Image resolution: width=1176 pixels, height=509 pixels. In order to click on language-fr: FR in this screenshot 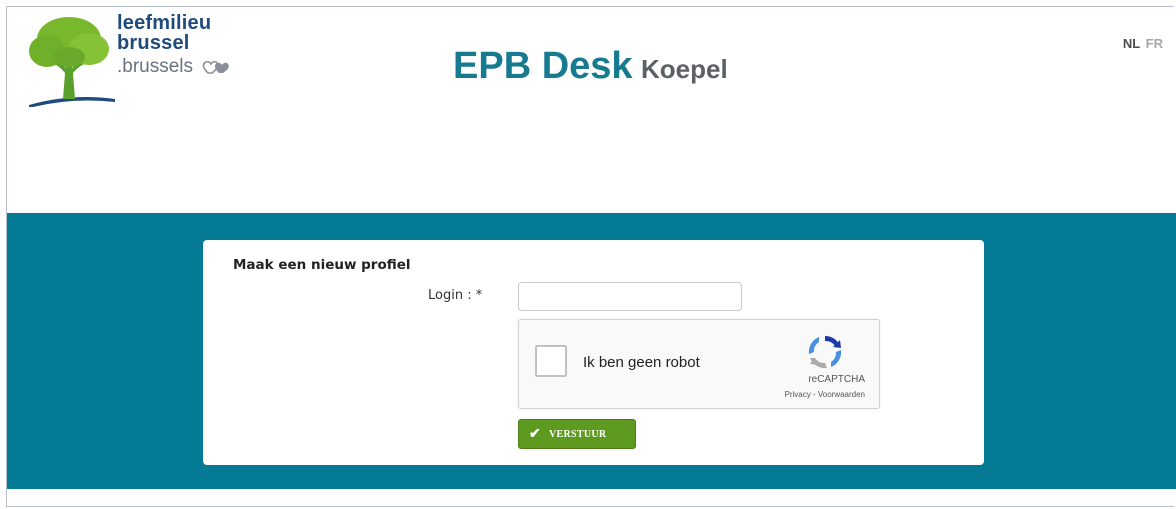, I will do `click(1154, 43)`.